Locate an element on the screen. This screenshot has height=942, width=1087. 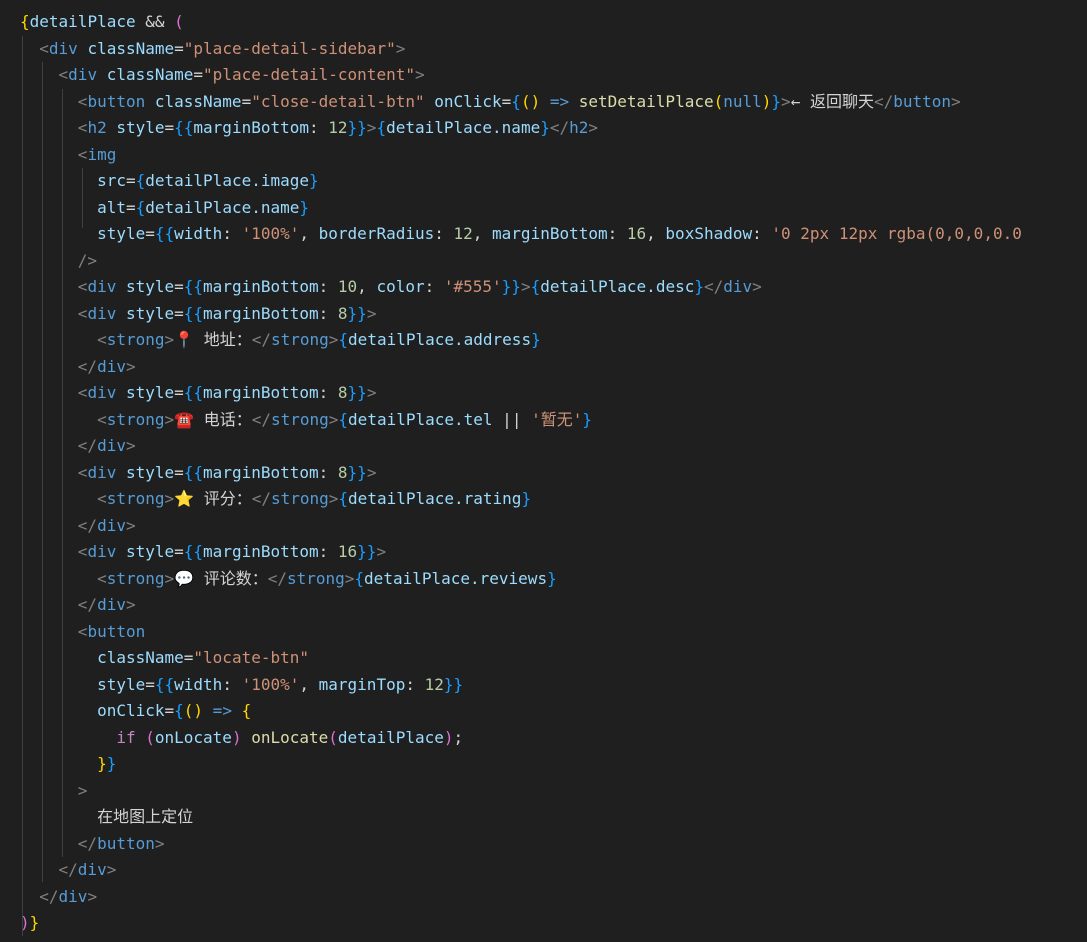
code-token: "locate-btn" is located at coordinates (251, 657).